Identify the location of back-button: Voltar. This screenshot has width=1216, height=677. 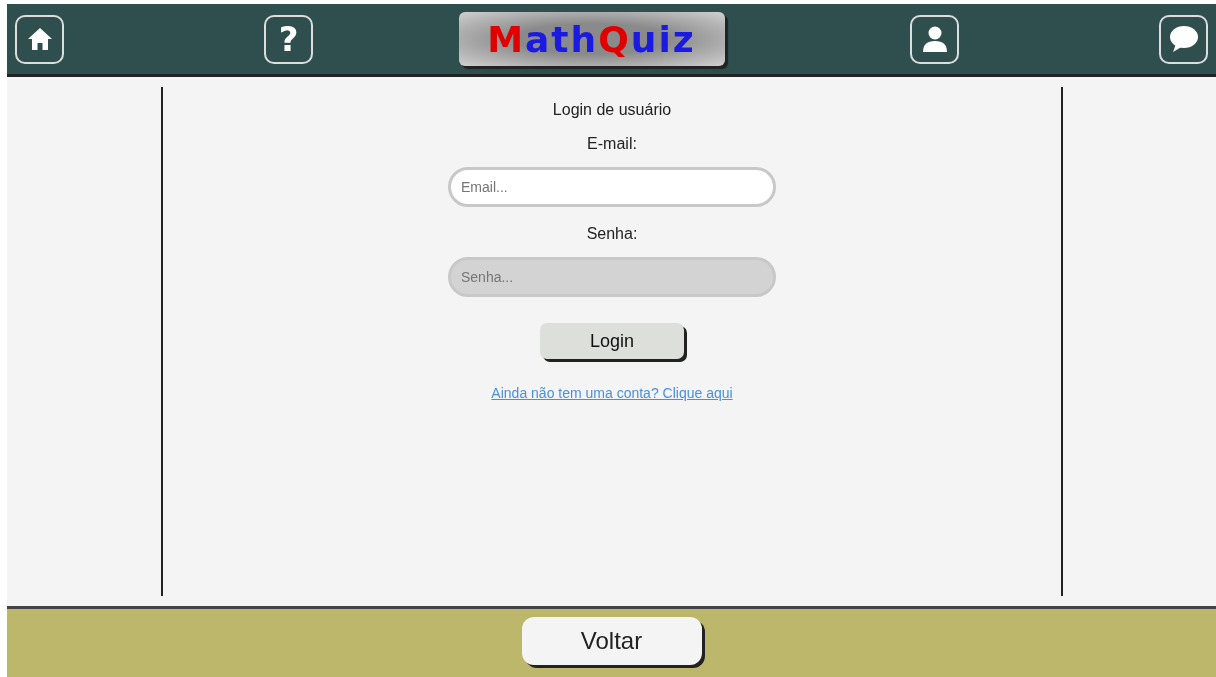
(611, 641).